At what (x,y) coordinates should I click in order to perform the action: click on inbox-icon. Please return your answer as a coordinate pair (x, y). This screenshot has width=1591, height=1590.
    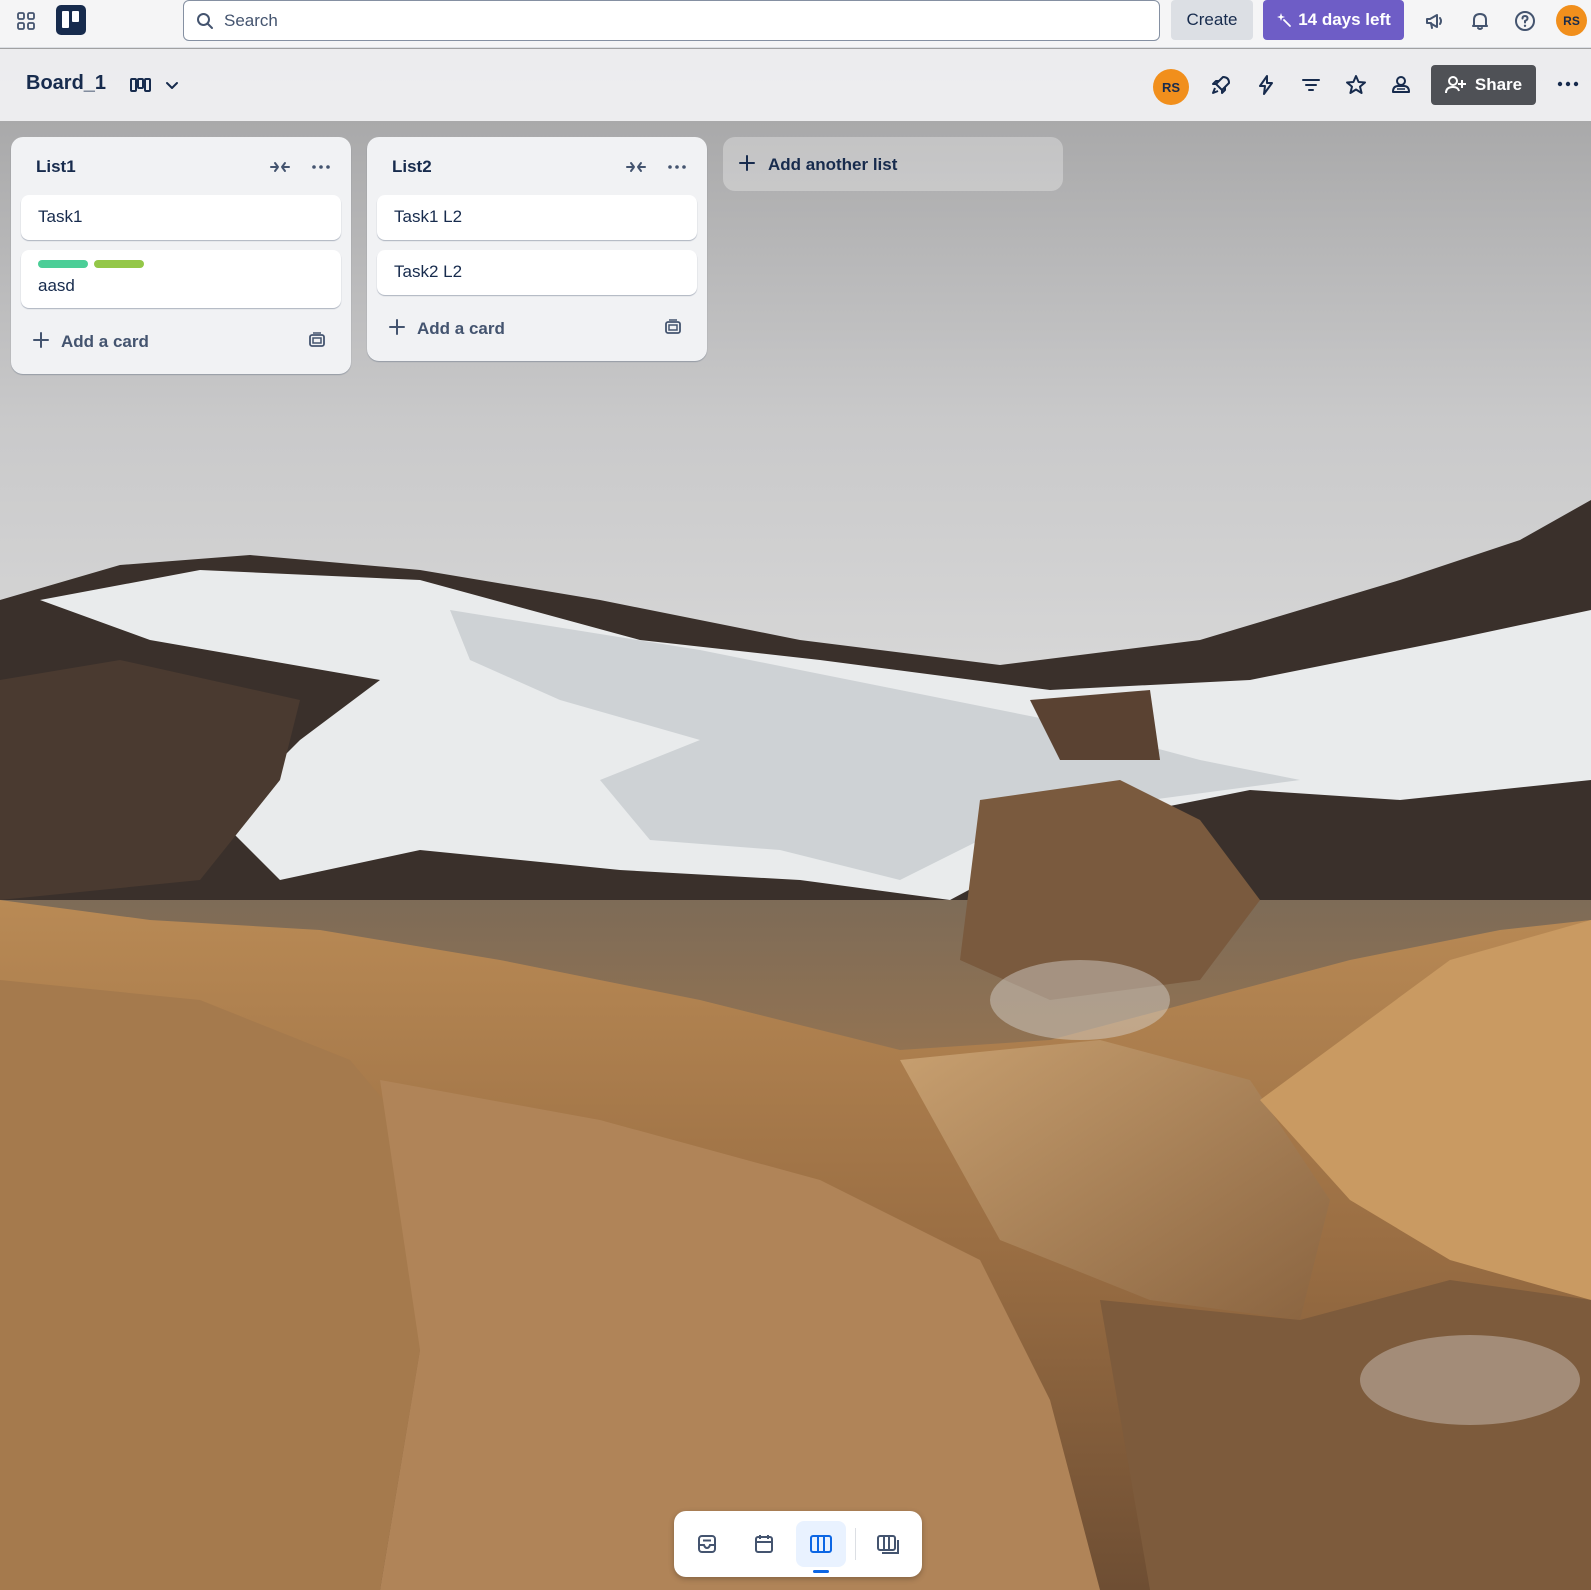
    Looking at the image, I should click on (707, 1544).